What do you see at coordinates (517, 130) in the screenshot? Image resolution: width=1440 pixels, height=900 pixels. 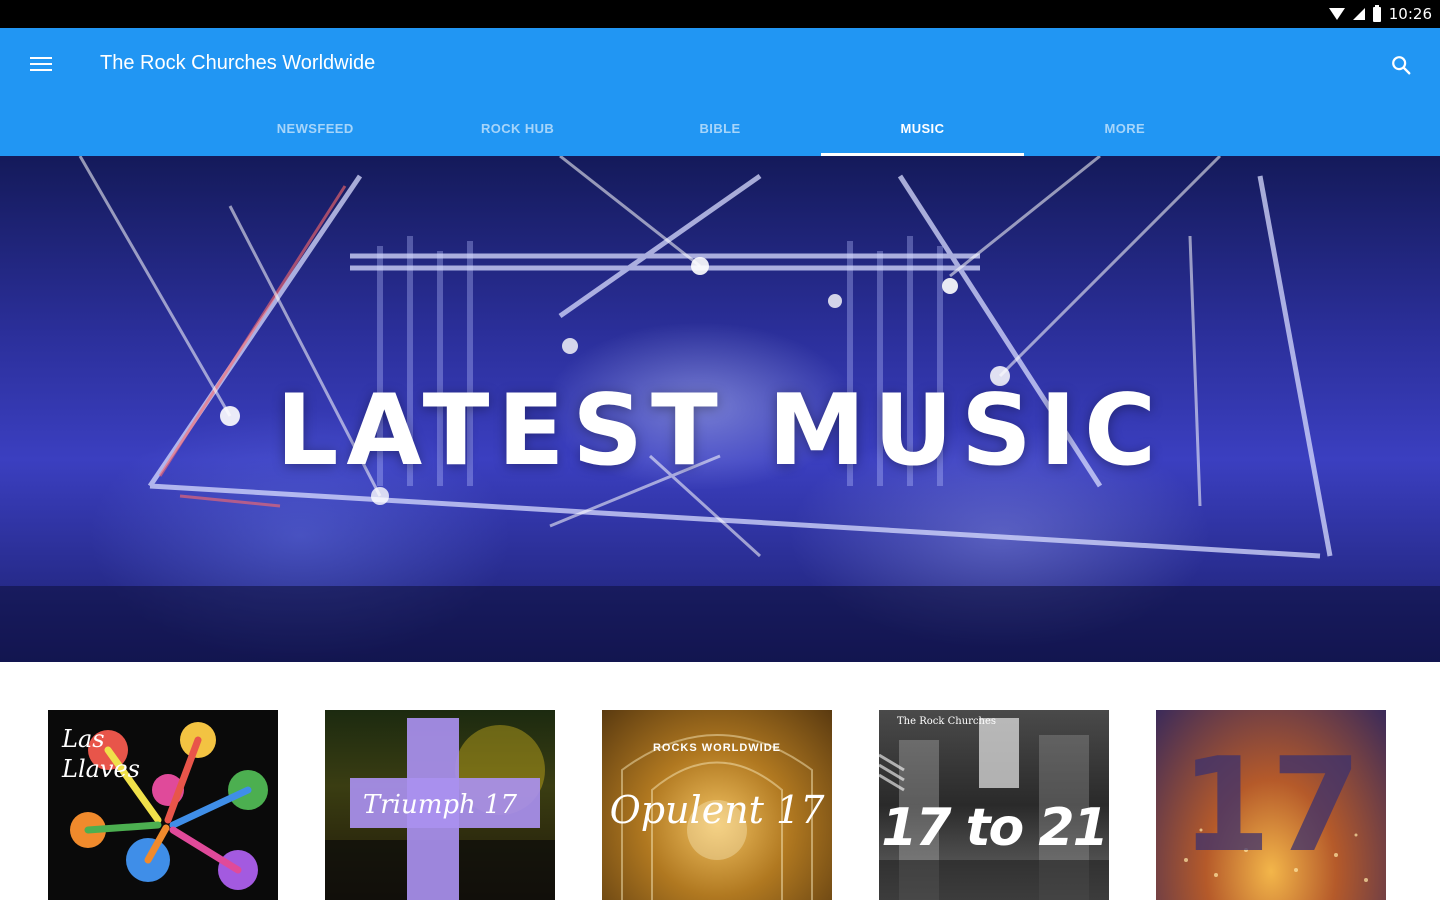 I see `tab-rock-hub: ROCK HUB` at bounding box center [517, 130].